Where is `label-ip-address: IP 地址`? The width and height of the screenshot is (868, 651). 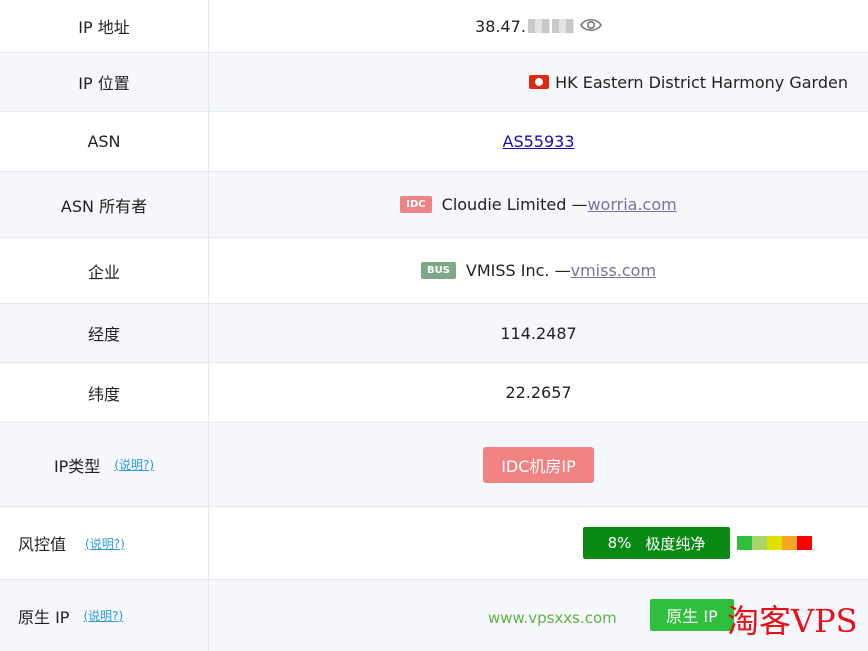
label-ip-address: IP 地址 is located at coordinates (104, 26).